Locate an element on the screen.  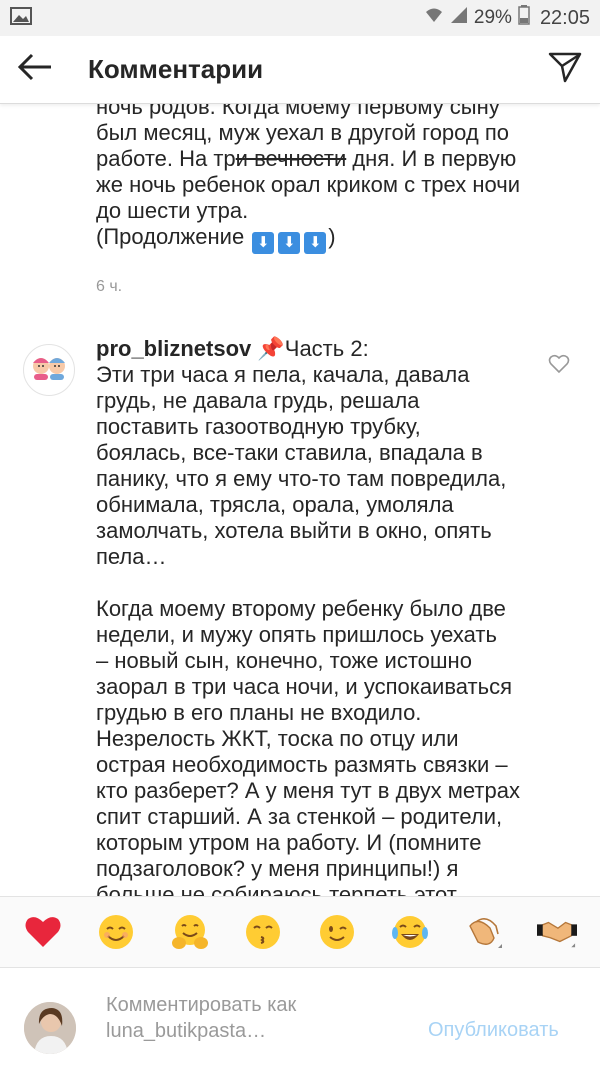
user-photo-icon is located at coordinates (50, 1028).